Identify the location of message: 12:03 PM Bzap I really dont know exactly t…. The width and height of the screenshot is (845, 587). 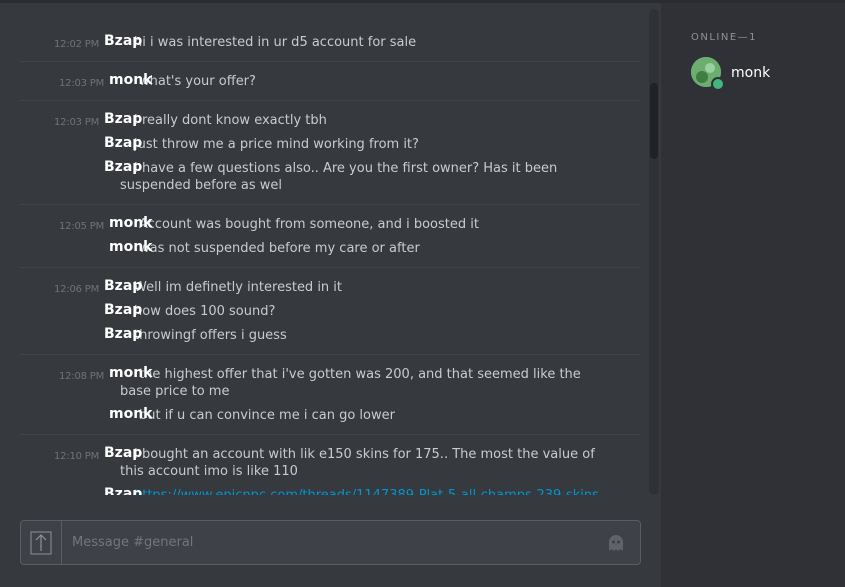
(330, 120).